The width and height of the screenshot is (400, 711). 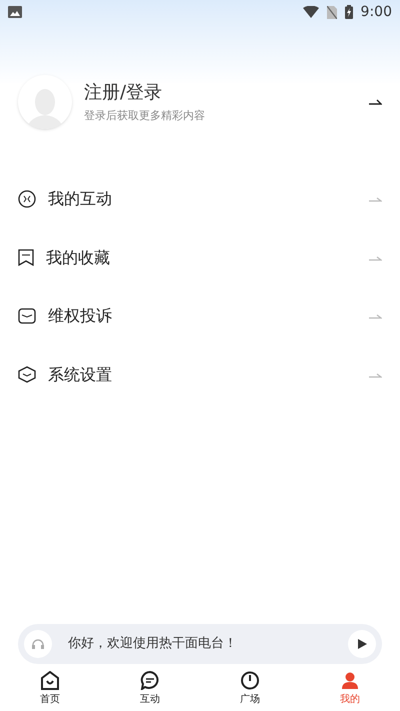 I want to click on play-icon, so click(x=362, y=644).